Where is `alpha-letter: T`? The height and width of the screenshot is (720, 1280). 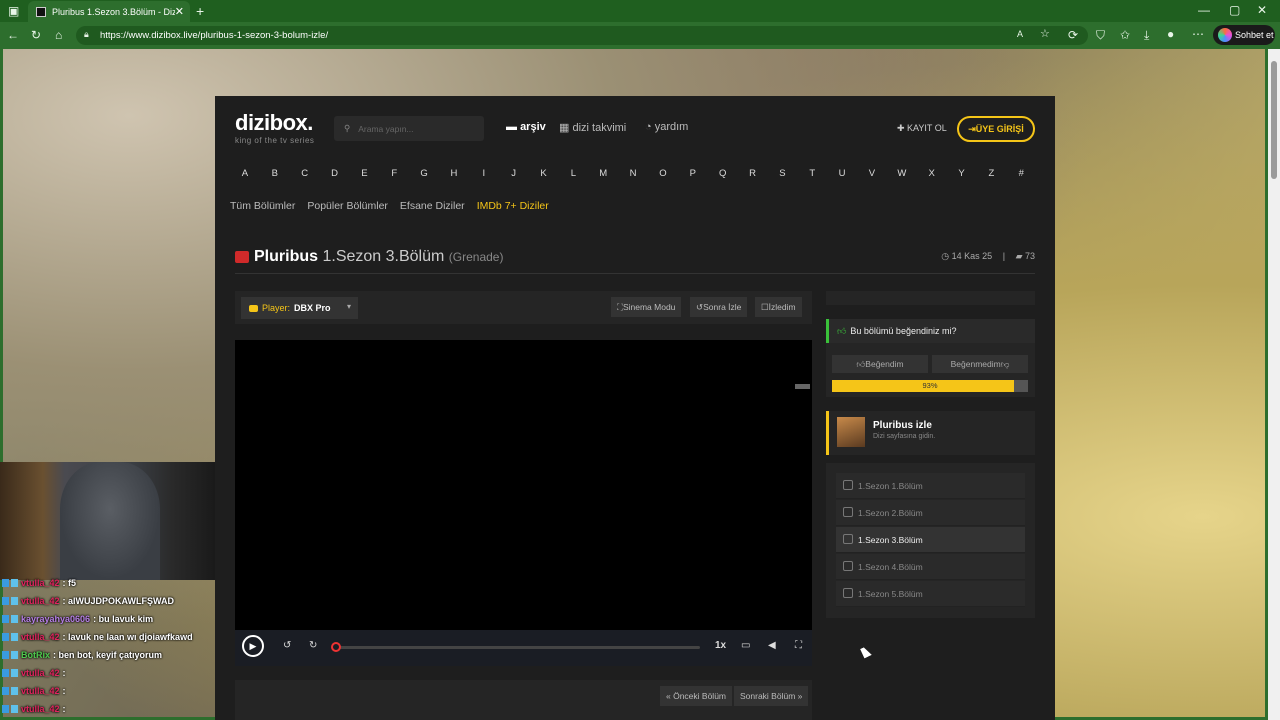
alpha-letter: T is located at coordinates (812, 176).